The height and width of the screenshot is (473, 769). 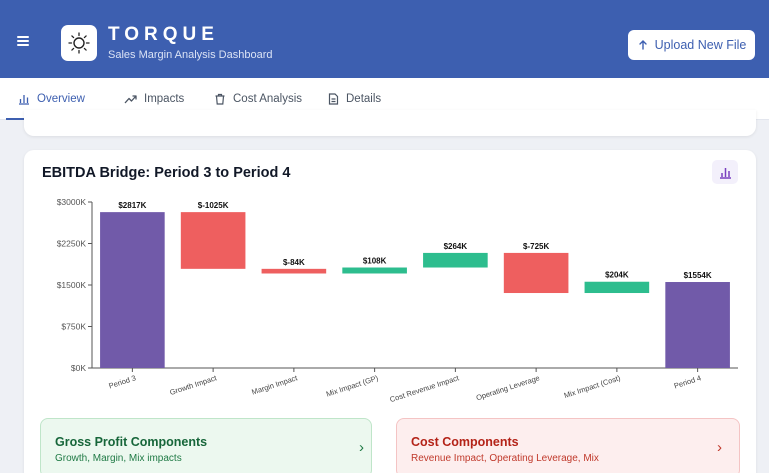 What do you see at coordinates (456, 246) in the screenshot?
I see `data-label: $264K` at bounding box center [456, 246].